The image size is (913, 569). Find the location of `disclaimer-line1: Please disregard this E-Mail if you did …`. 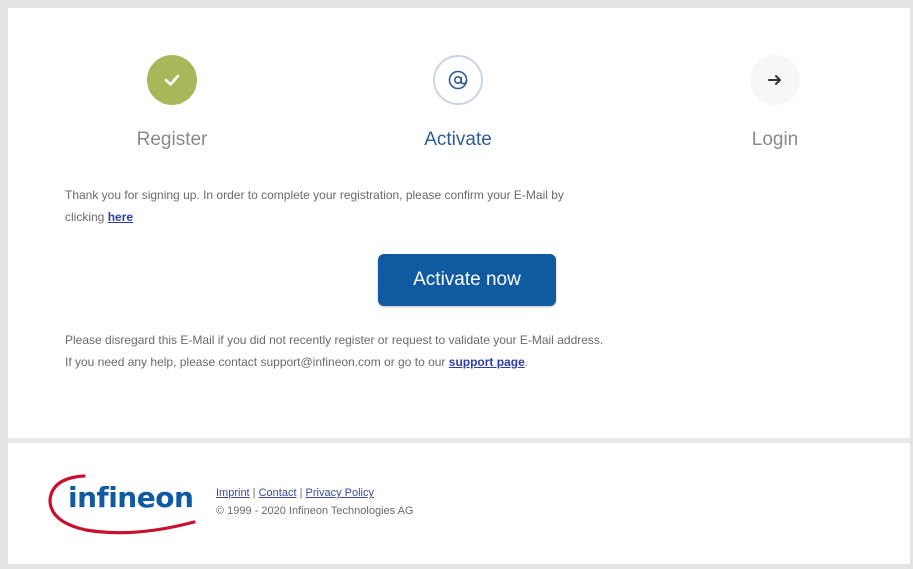

disclaimer-line1: Please disregard this E-Mail if you did … is located at coordinates (334, 340).